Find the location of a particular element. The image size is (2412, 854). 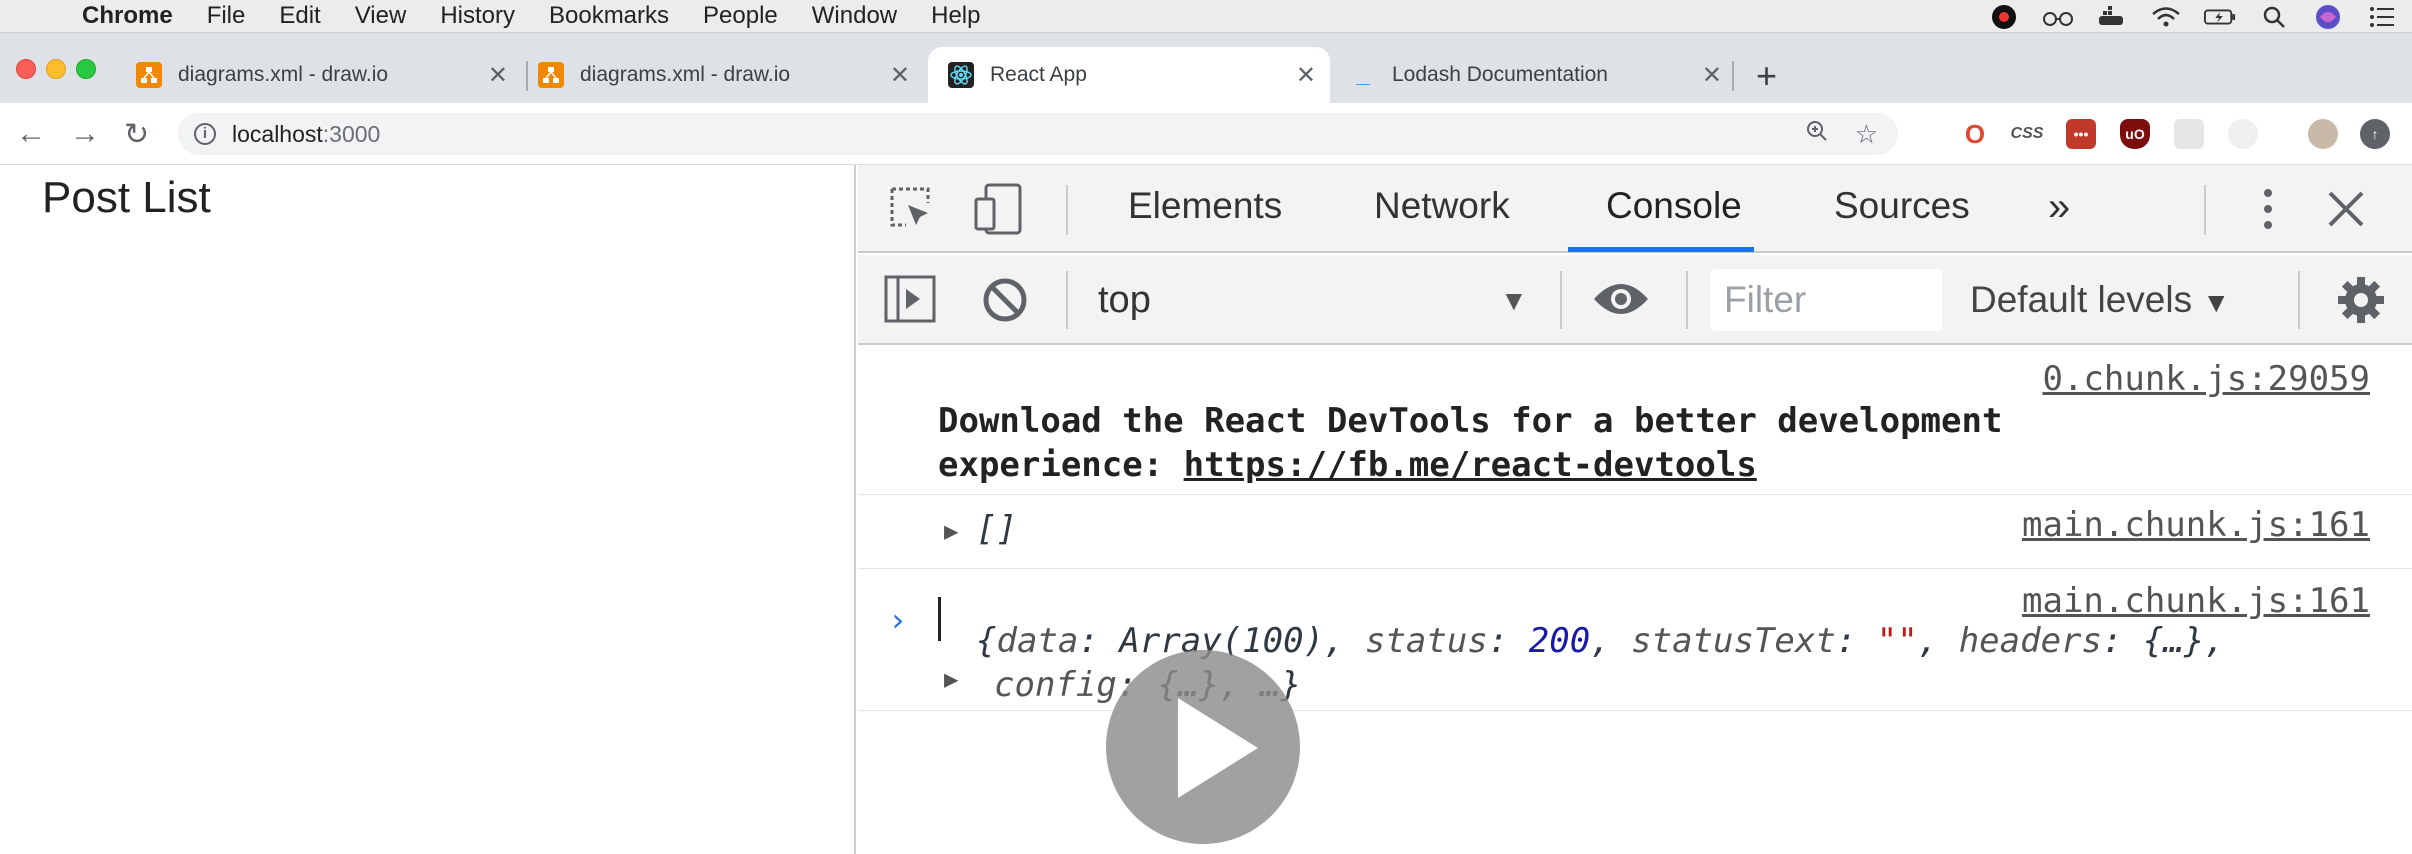

back-arrow-icon: ← is located at coordinates (31, 134).